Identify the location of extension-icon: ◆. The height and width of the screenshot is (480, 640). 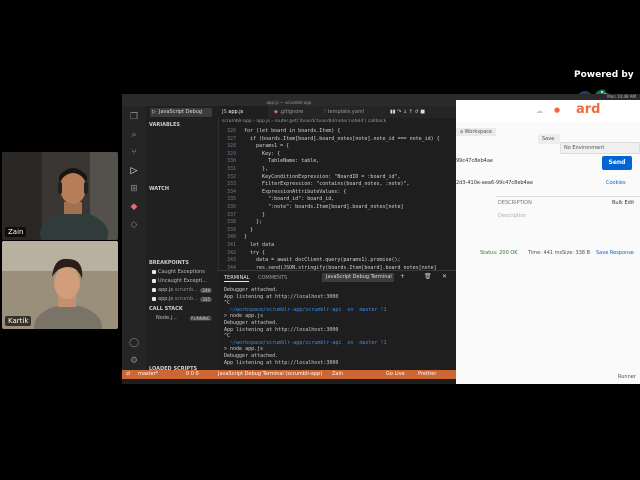
(134, 207).